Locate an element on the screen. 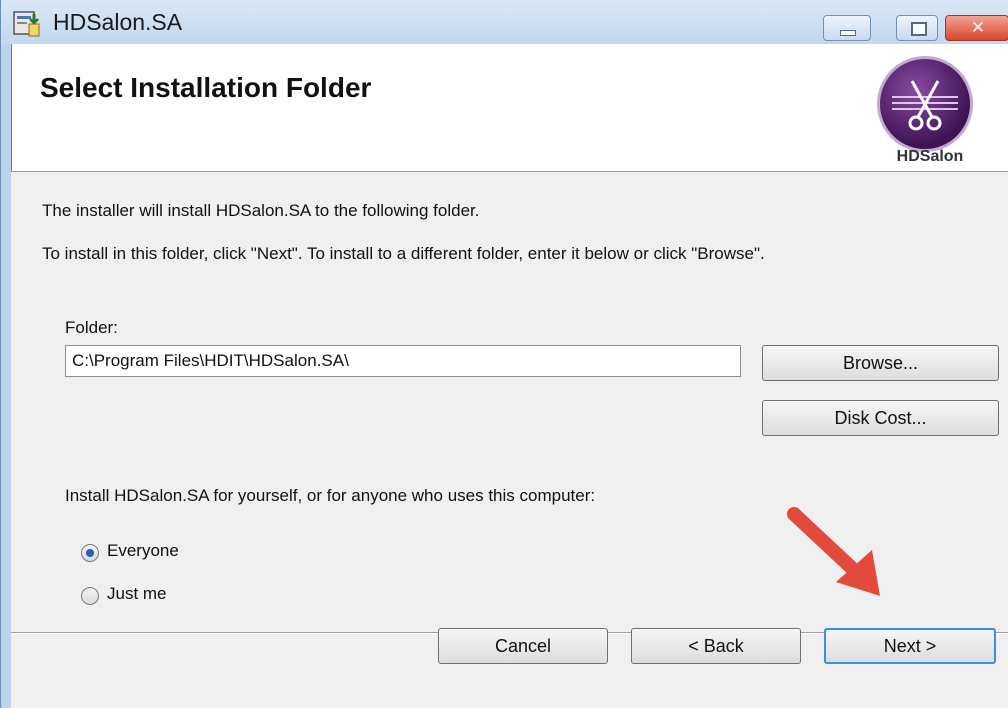 Image resolution: width=1008 pixels, height=708 pixels. folder-path-input is located at coordinates (403, 361).